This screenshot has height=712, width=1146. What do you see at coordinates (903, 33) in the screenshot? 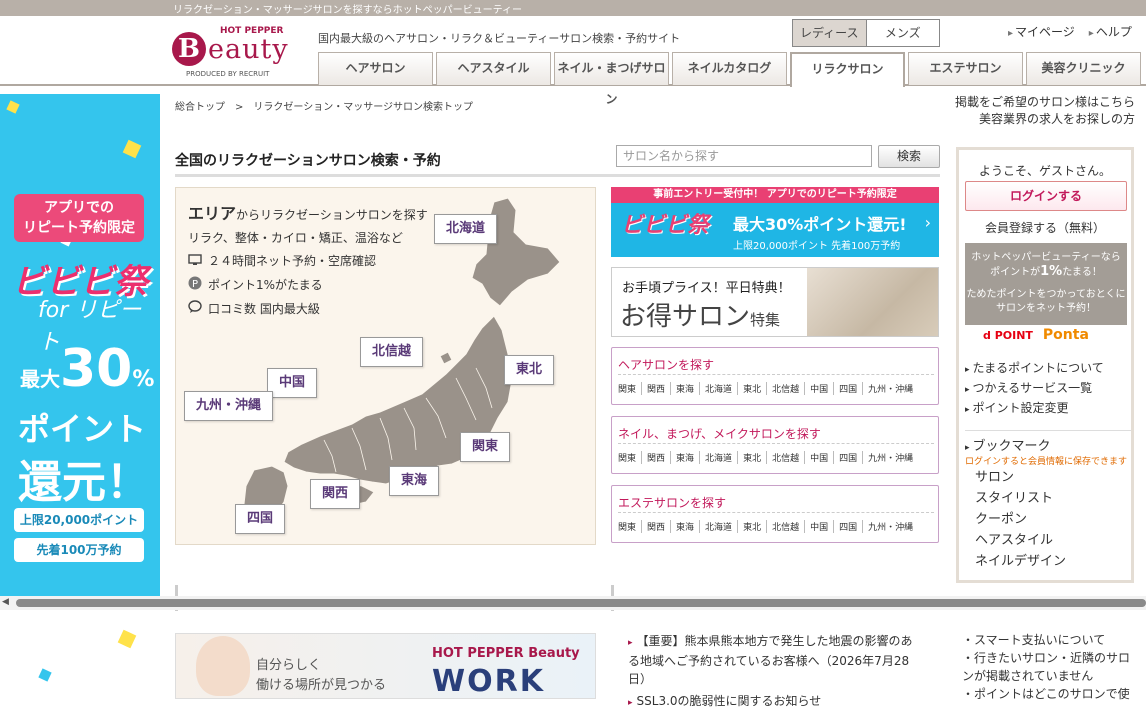
I see `mens-tab: メンズ` at bounding box center [903, 33].